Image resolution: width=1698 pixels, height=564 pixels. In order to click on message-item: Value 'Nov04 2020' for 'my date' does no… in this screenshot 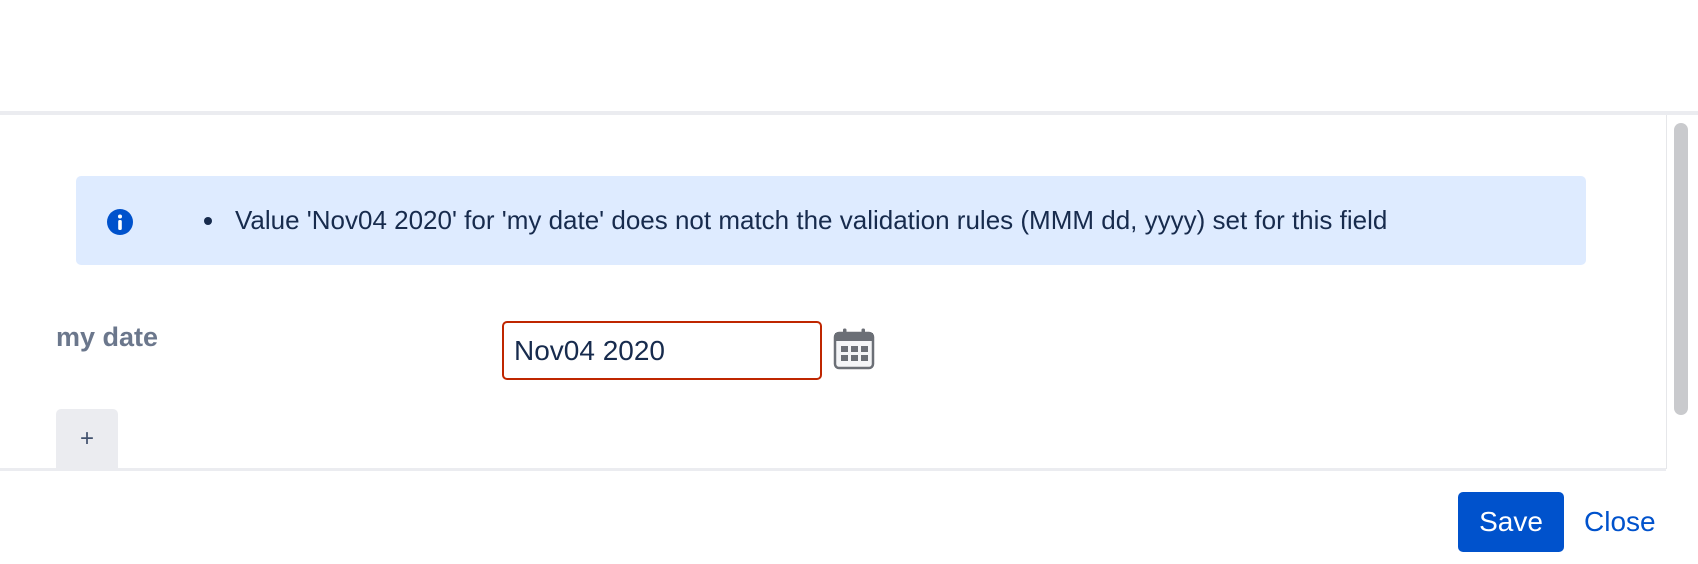, I will do `click(795, 220)`.